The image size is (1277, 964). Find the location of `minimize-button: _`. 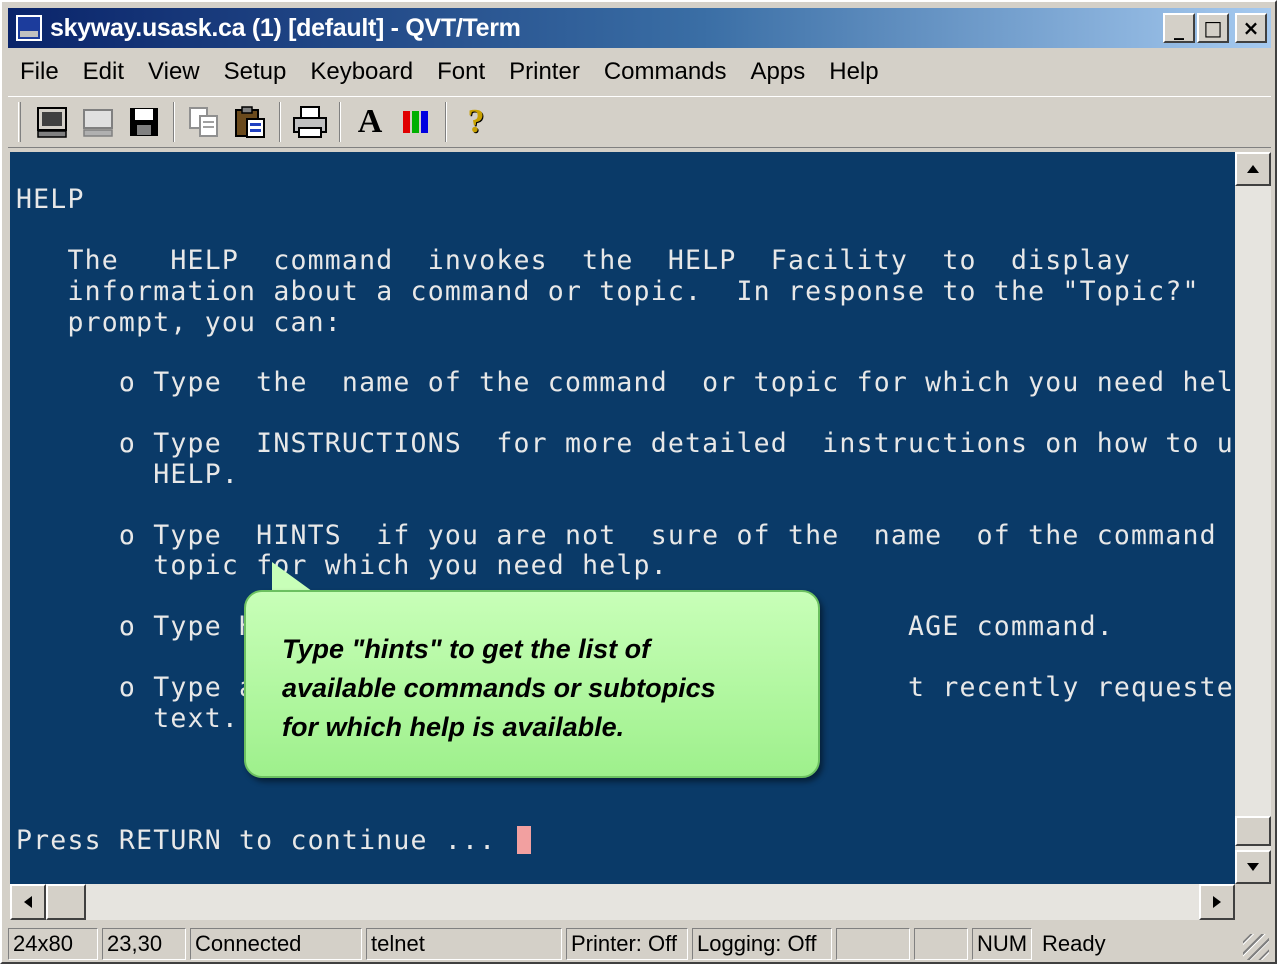

minimize-button: _ is located at coordinates (1179, 28).